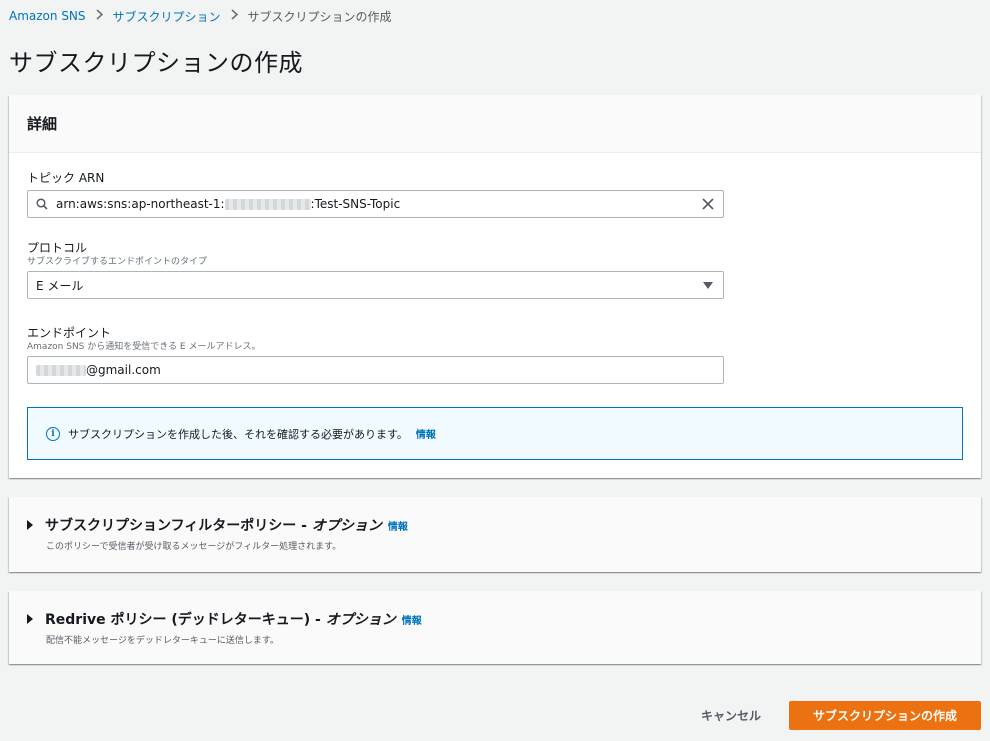  I want to click on caret-down-icon, so click(708, 285).